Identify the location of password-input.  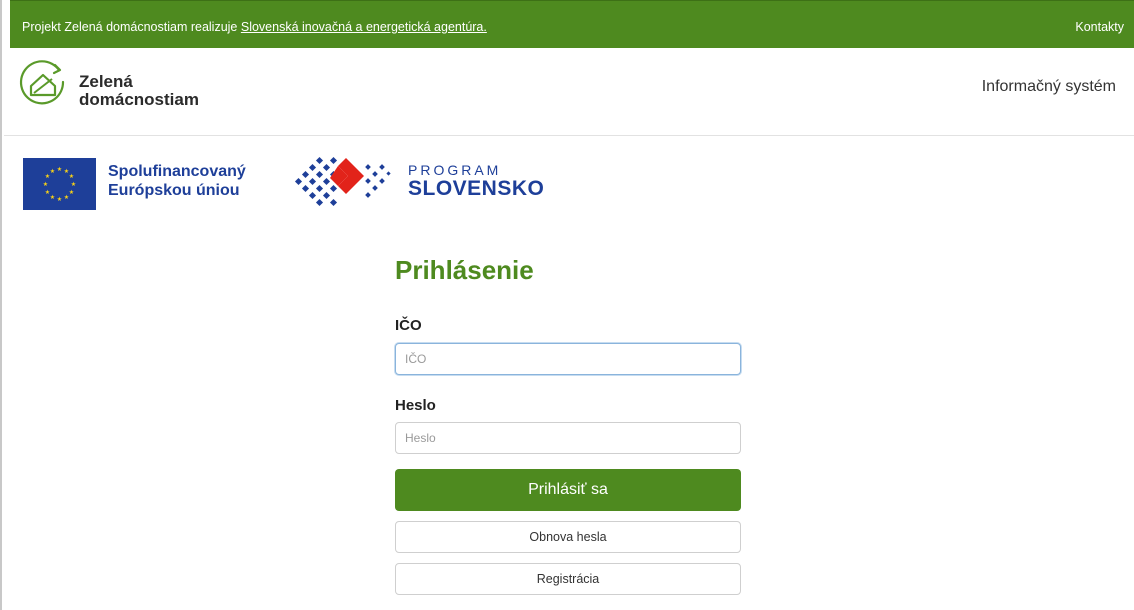
(568, 438).